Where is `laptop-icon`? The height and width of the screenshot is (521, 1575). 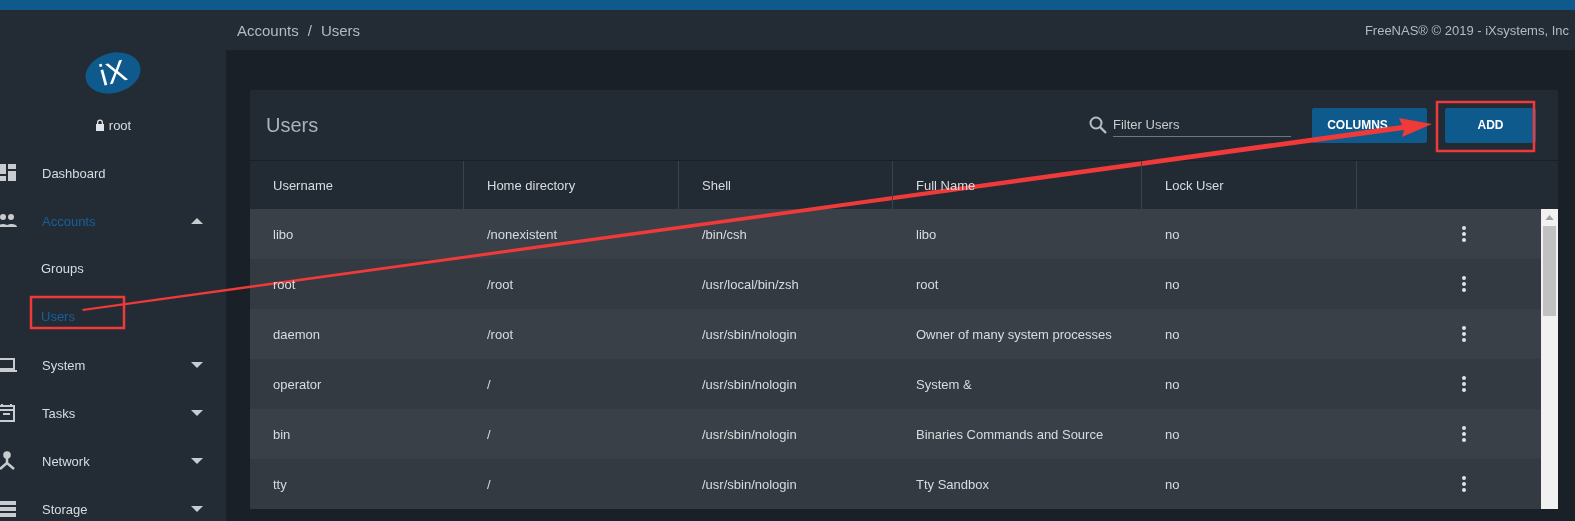 laptop-icon is located at coordinates (9, 365).